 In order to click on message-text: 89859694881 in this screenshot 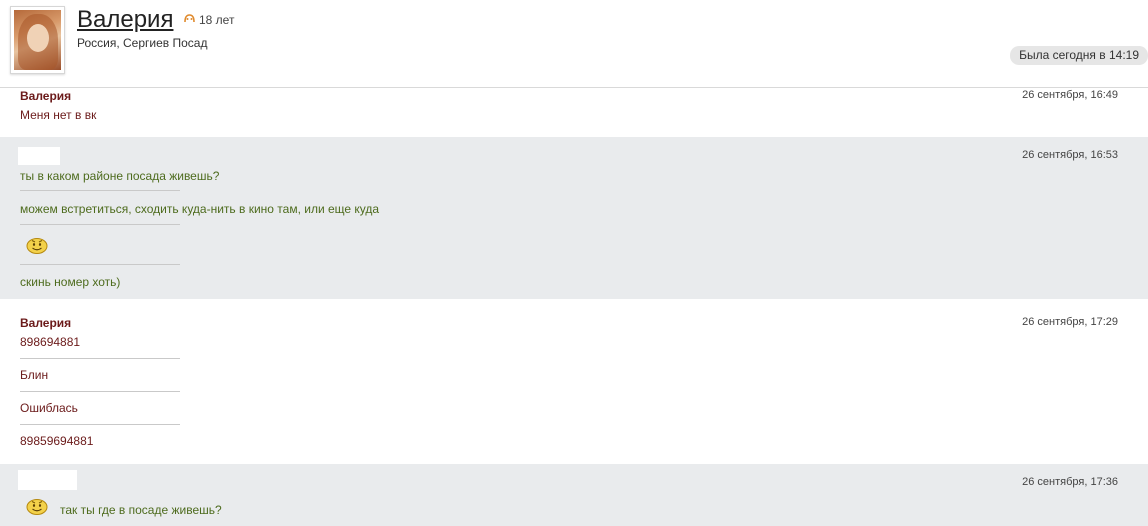, I will do `click(57, 441)`.